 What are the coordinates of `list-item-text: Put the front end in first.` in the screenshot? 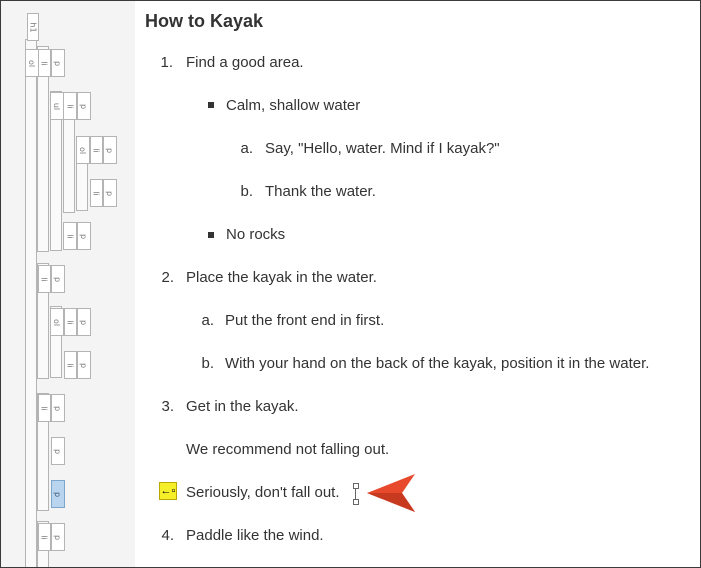 It's located at (304, 320).